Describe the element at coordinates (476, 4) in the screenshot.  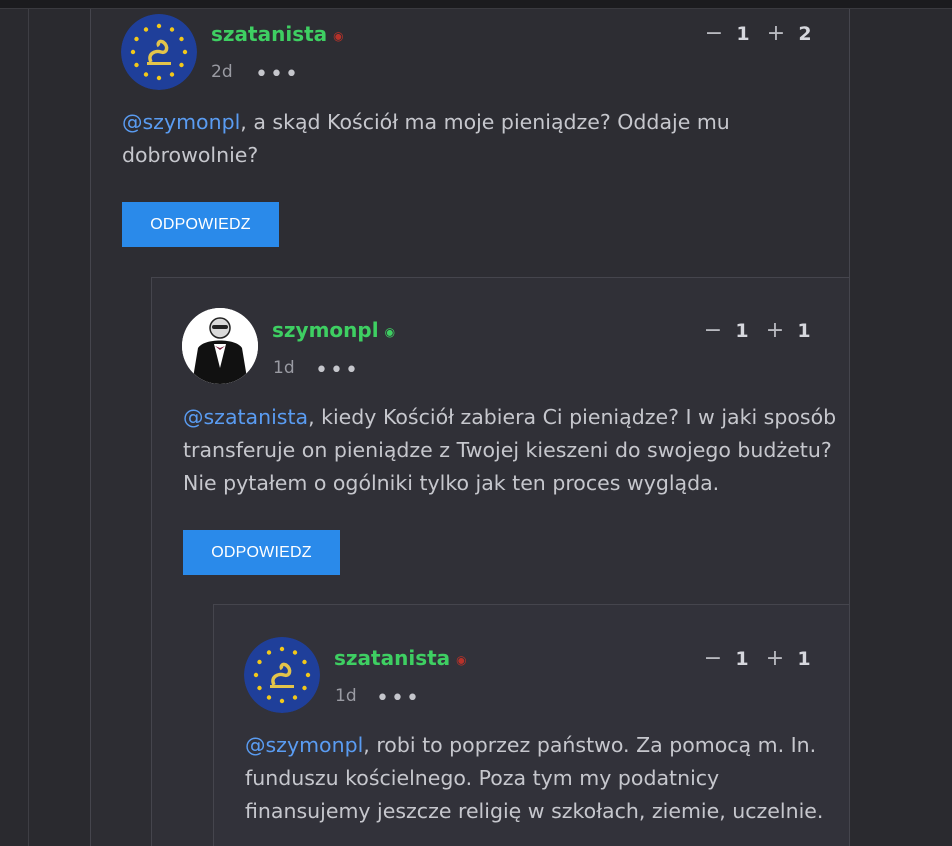
I see `top-bar` at that location.